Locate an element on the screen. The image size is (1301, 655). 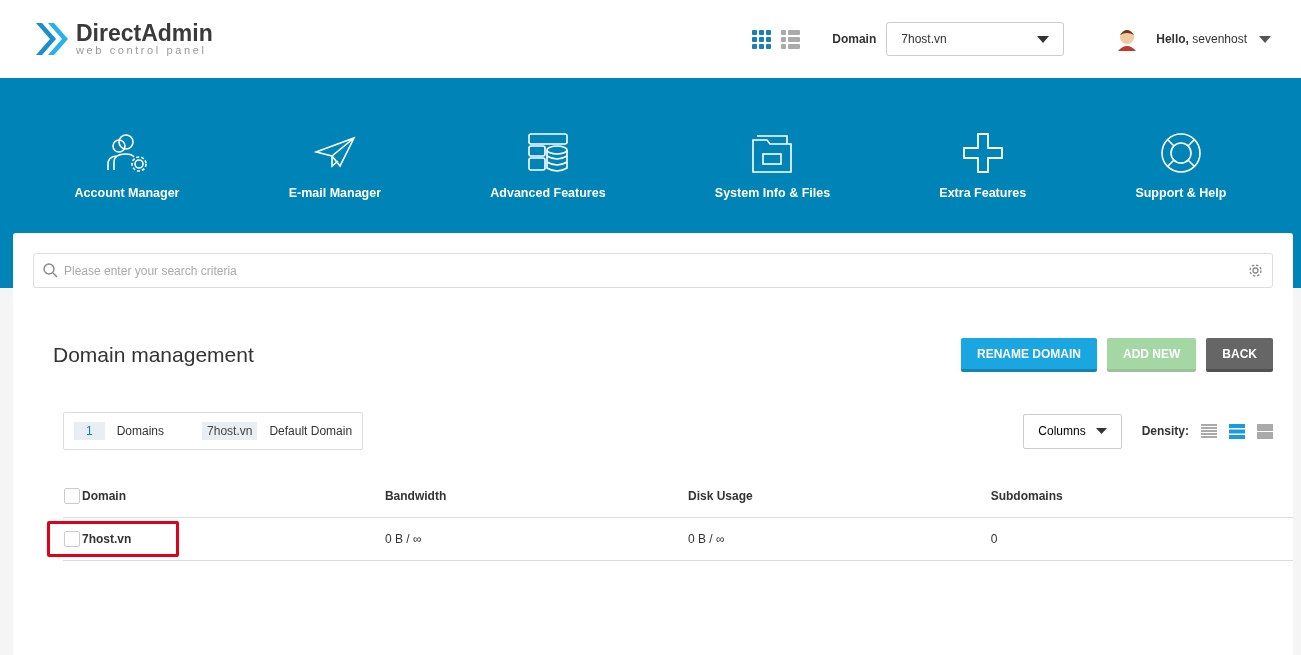
server-database-icon is located at coordinates (547, 153).